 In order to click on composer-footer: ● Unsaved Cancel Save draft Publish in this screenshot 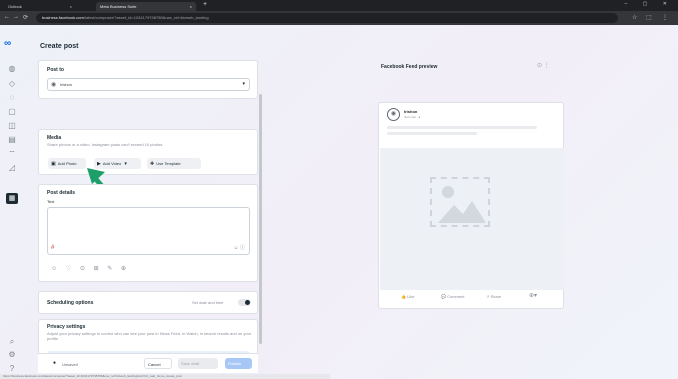, I will do `click(148, 363)`.